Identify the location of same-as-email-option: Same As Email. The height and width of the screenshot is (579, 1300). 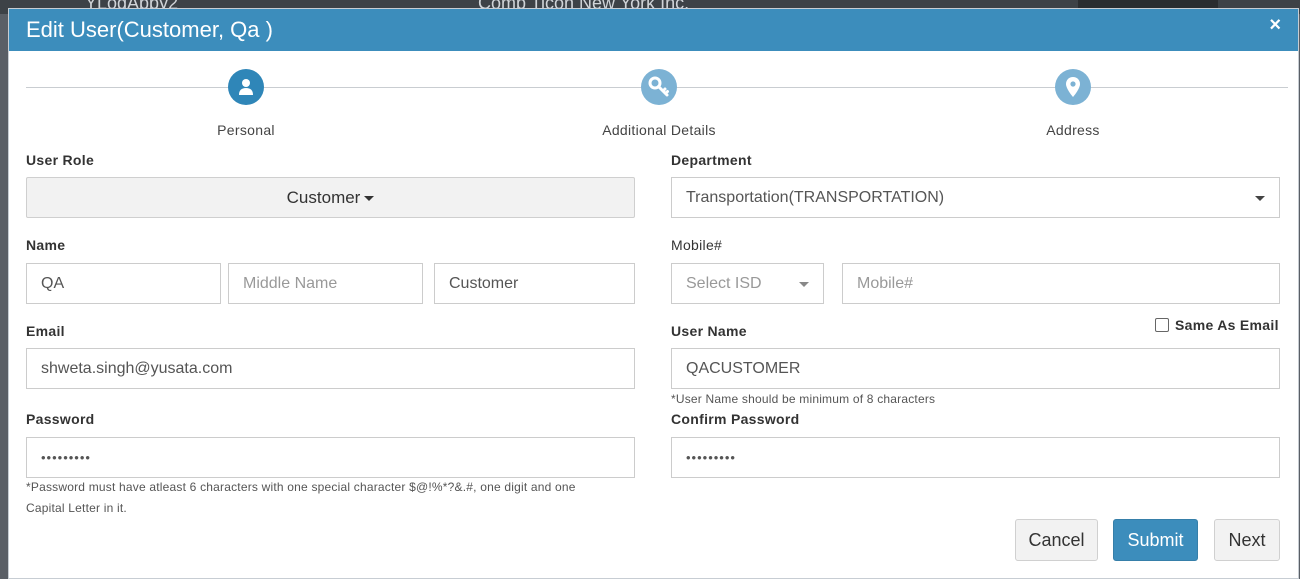
(1217, 325).